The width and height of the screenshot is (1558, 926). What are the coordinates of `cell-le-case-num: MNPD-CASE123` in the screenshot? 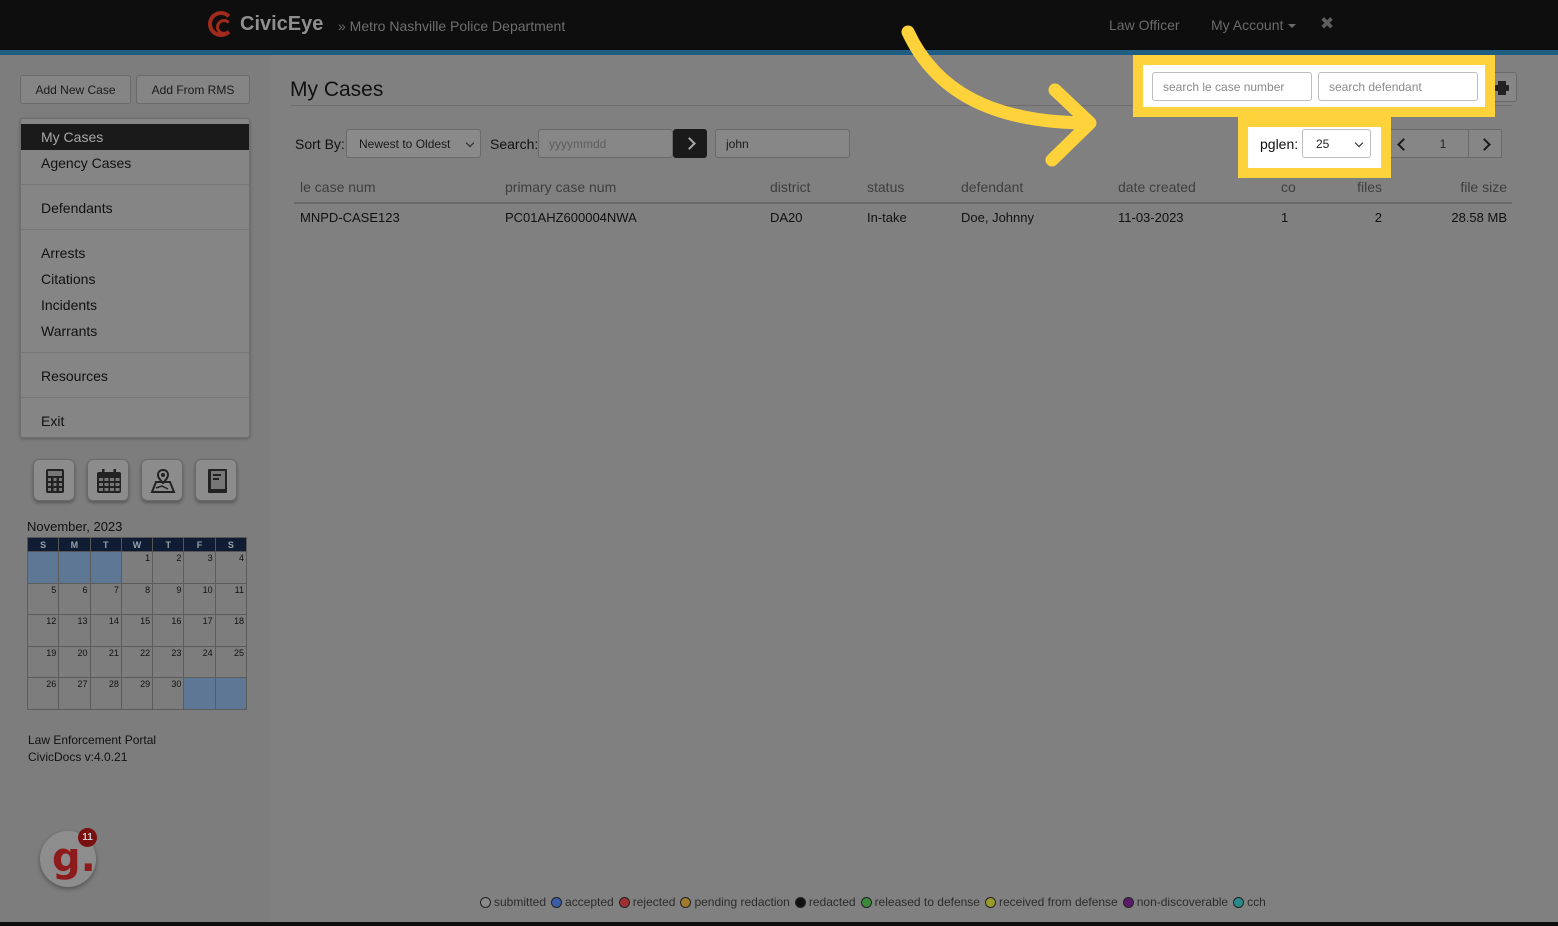 It's located at (350, 217).